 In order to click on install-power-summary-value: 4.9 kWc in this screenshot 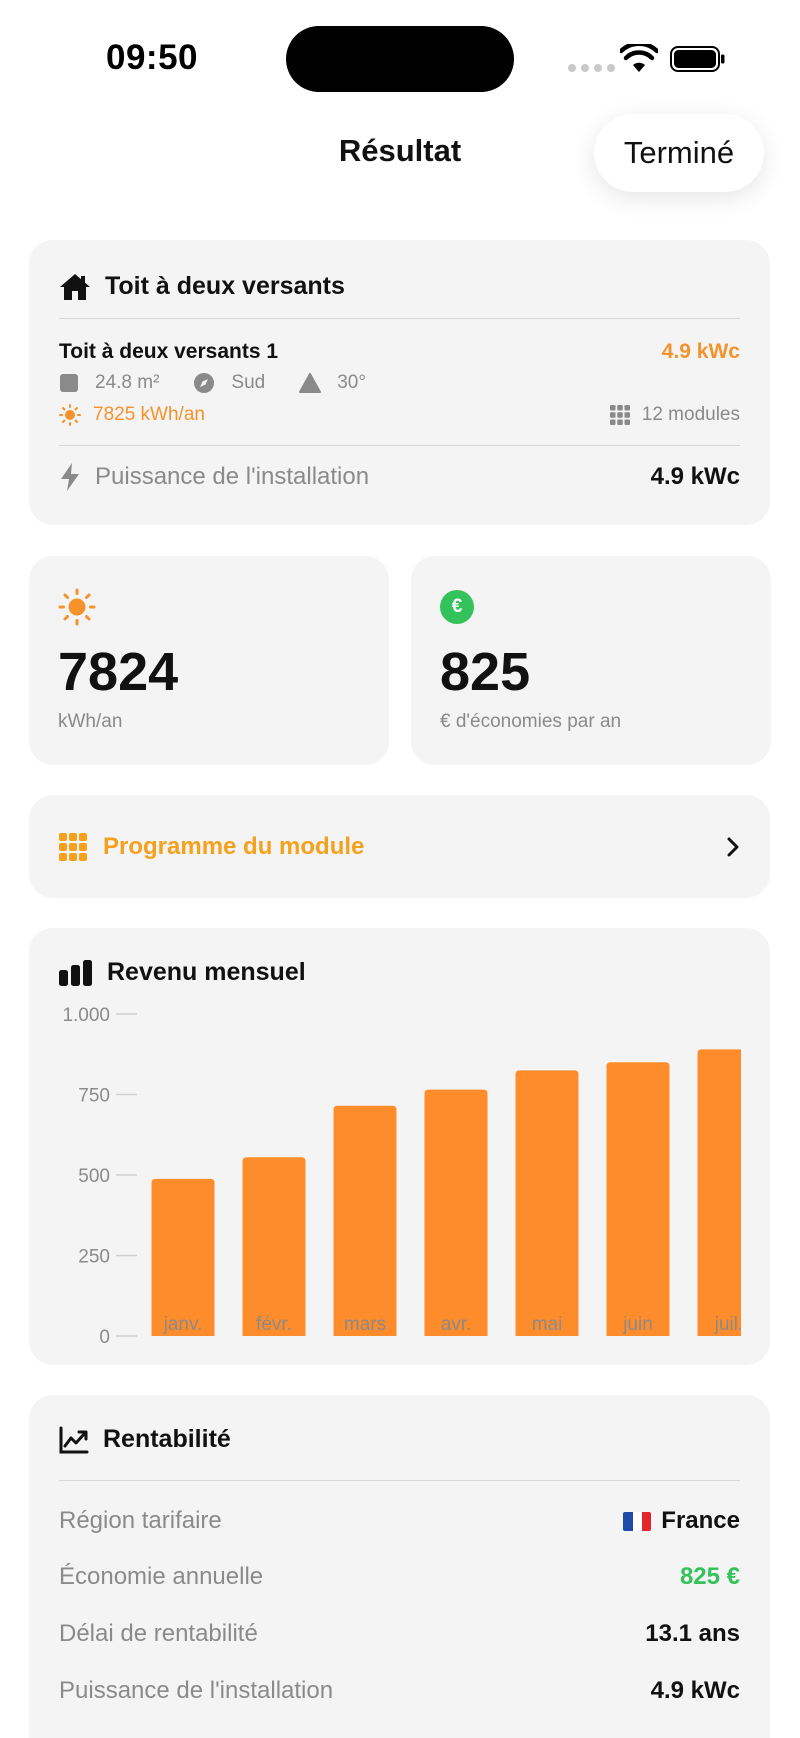, I will do `click(695, 1690)`.